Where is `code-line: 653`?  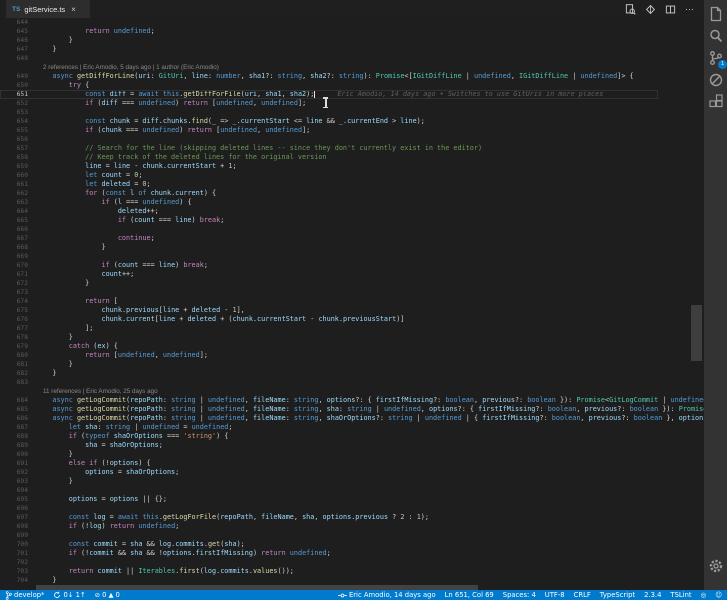 code-line: 653 is located at coordinates (352, 112).